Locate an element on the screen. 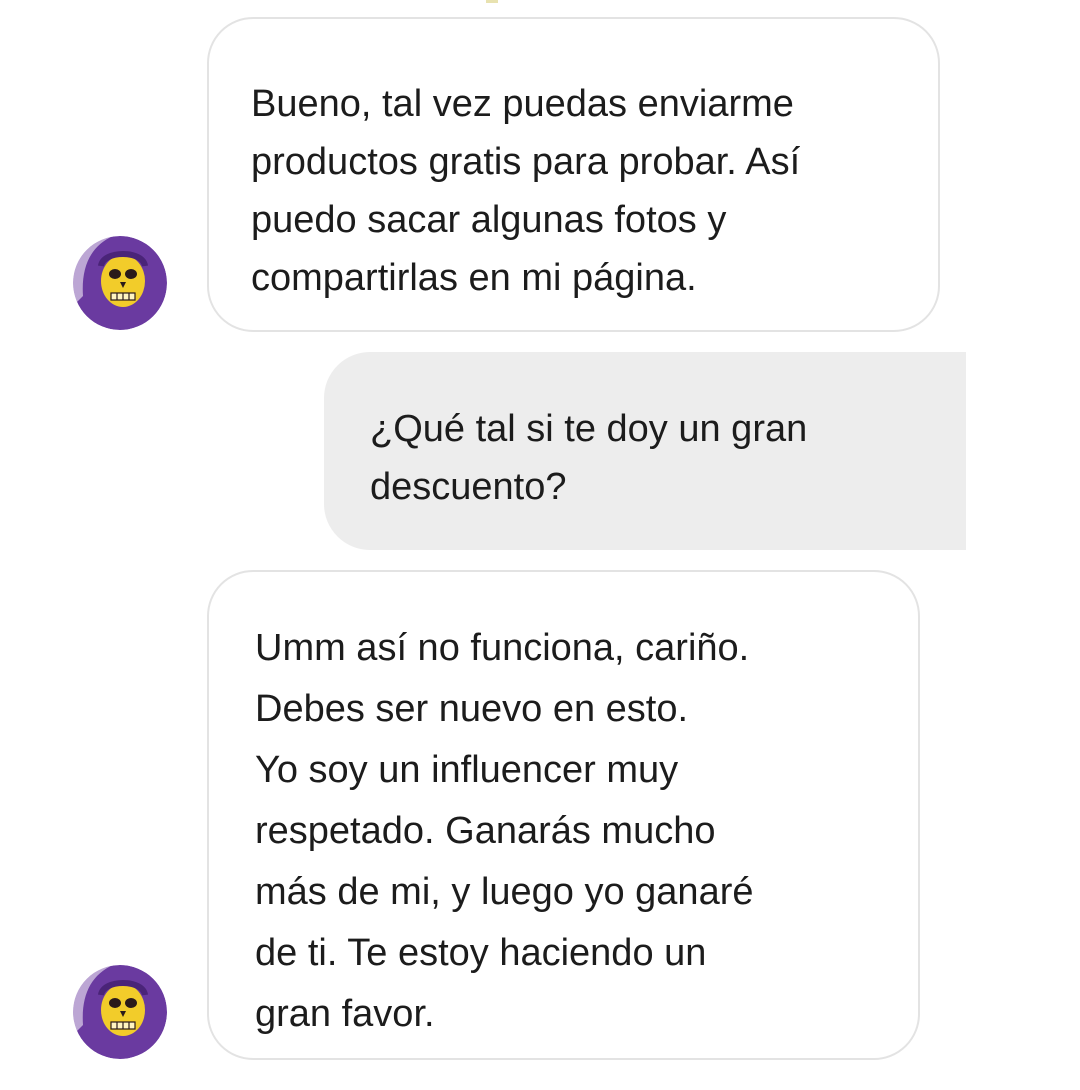 Image resolution: width=1080 pixels, height=1090 pixels. cropped-element-edge is located at coordinates (492, 1).